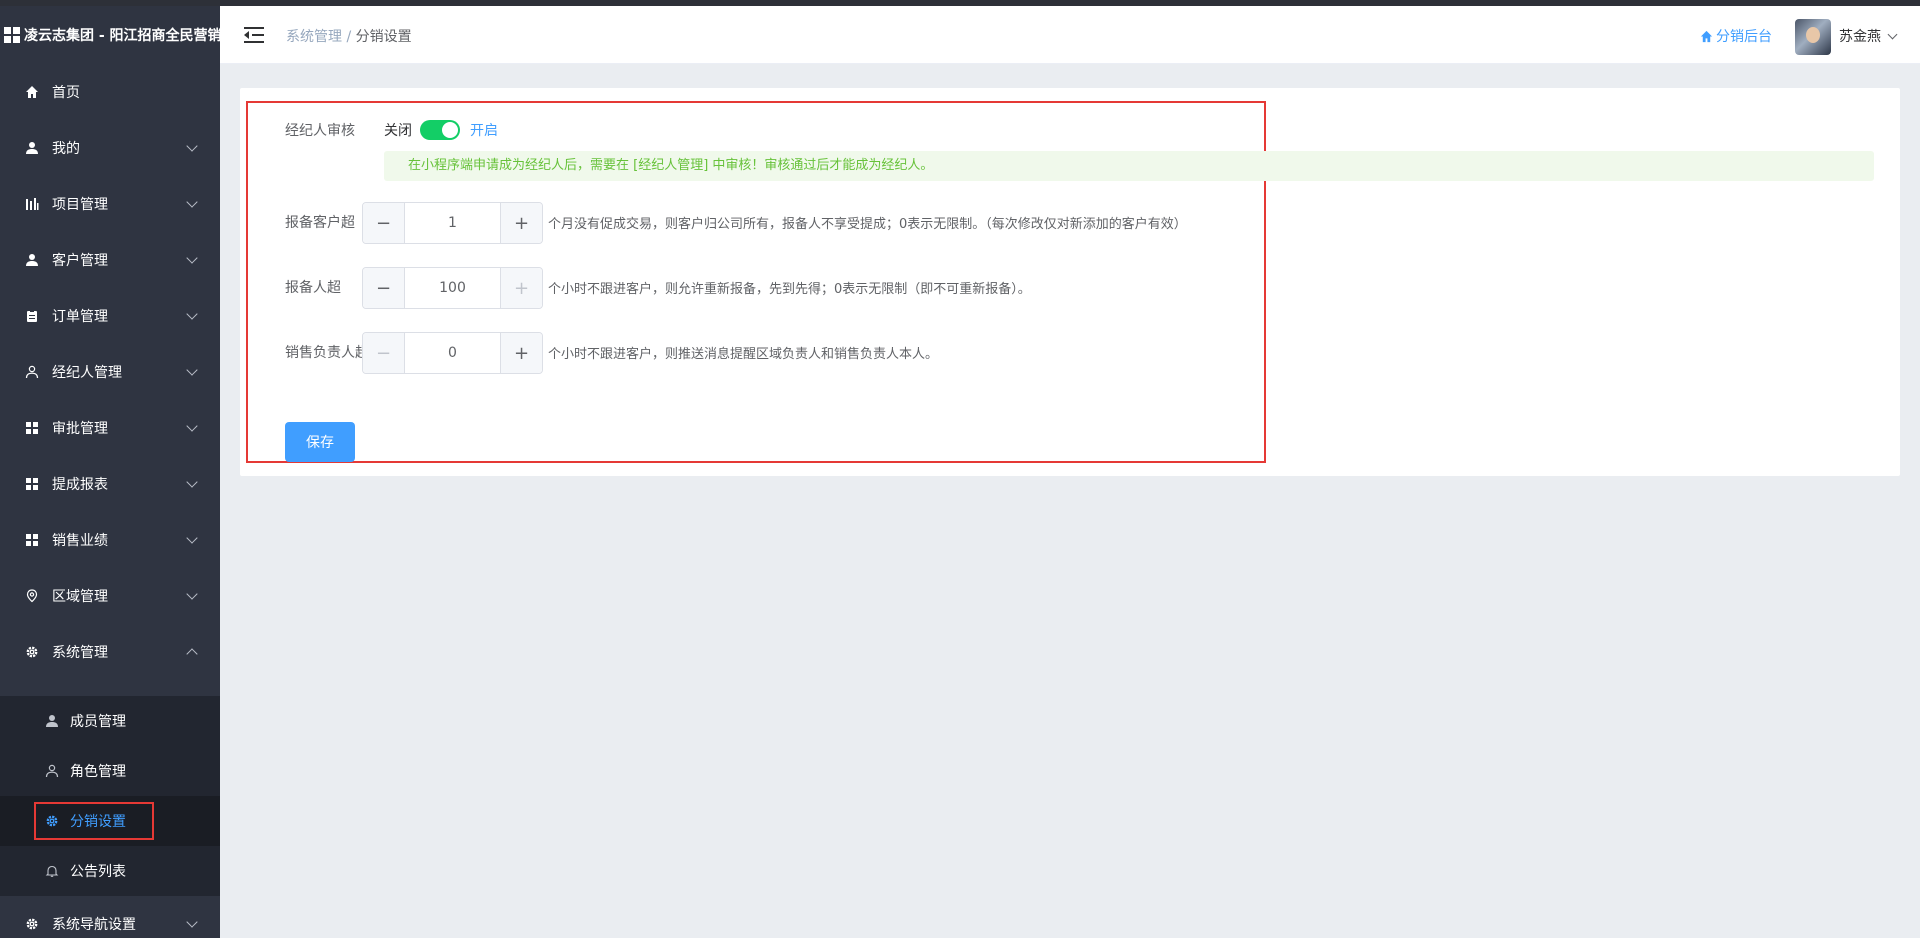 The width and height of the screenshot is (1920, 938). I want to click on breadcrumb: 系统管理 / 分销设置, so click(349, 36).